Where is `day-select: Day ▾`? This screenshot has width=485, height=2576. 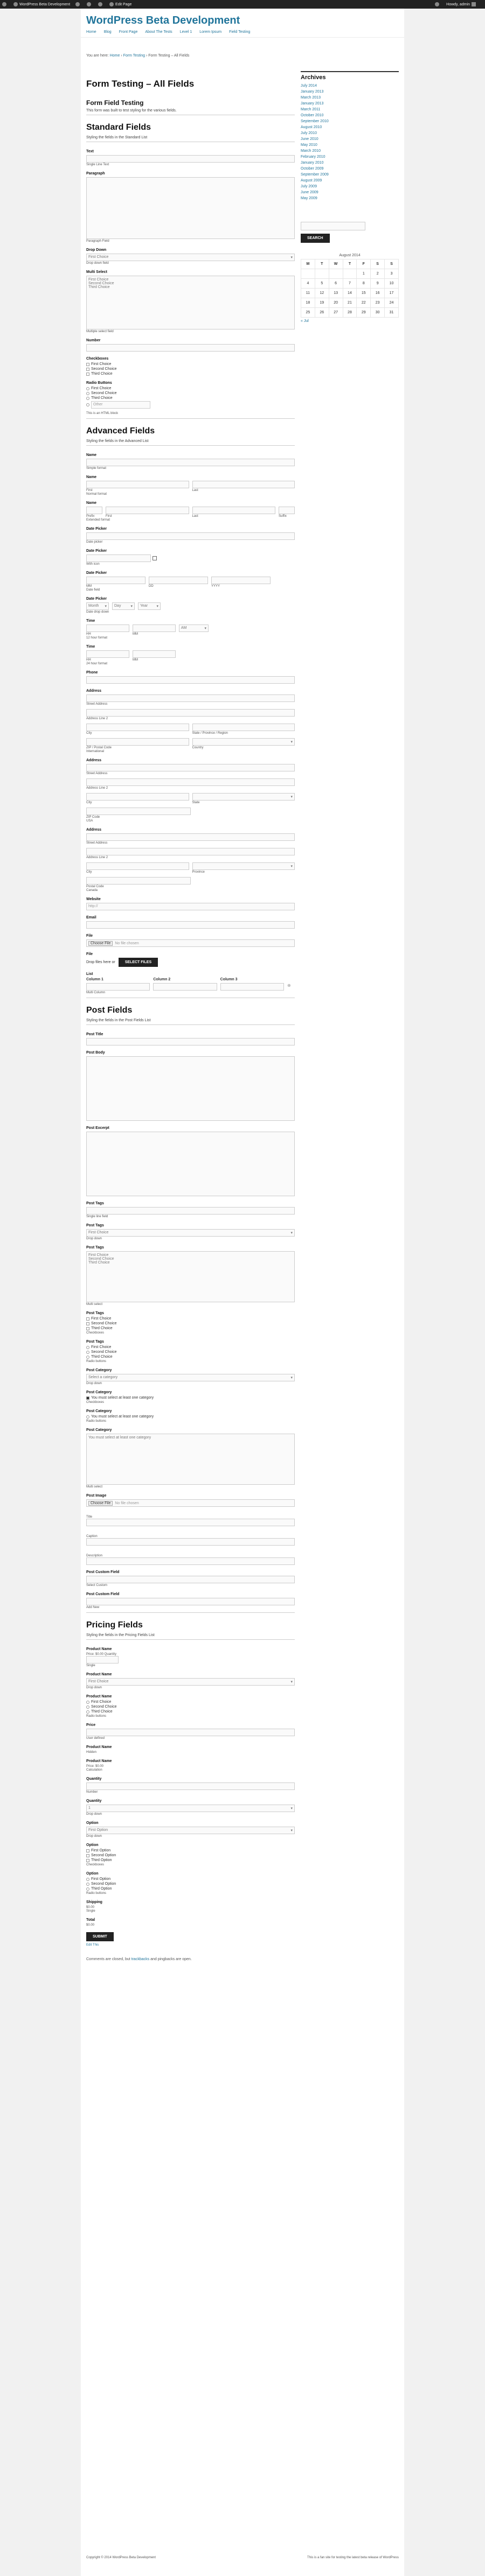 day-select: Day ▾ is located at coordinates (123, 606).